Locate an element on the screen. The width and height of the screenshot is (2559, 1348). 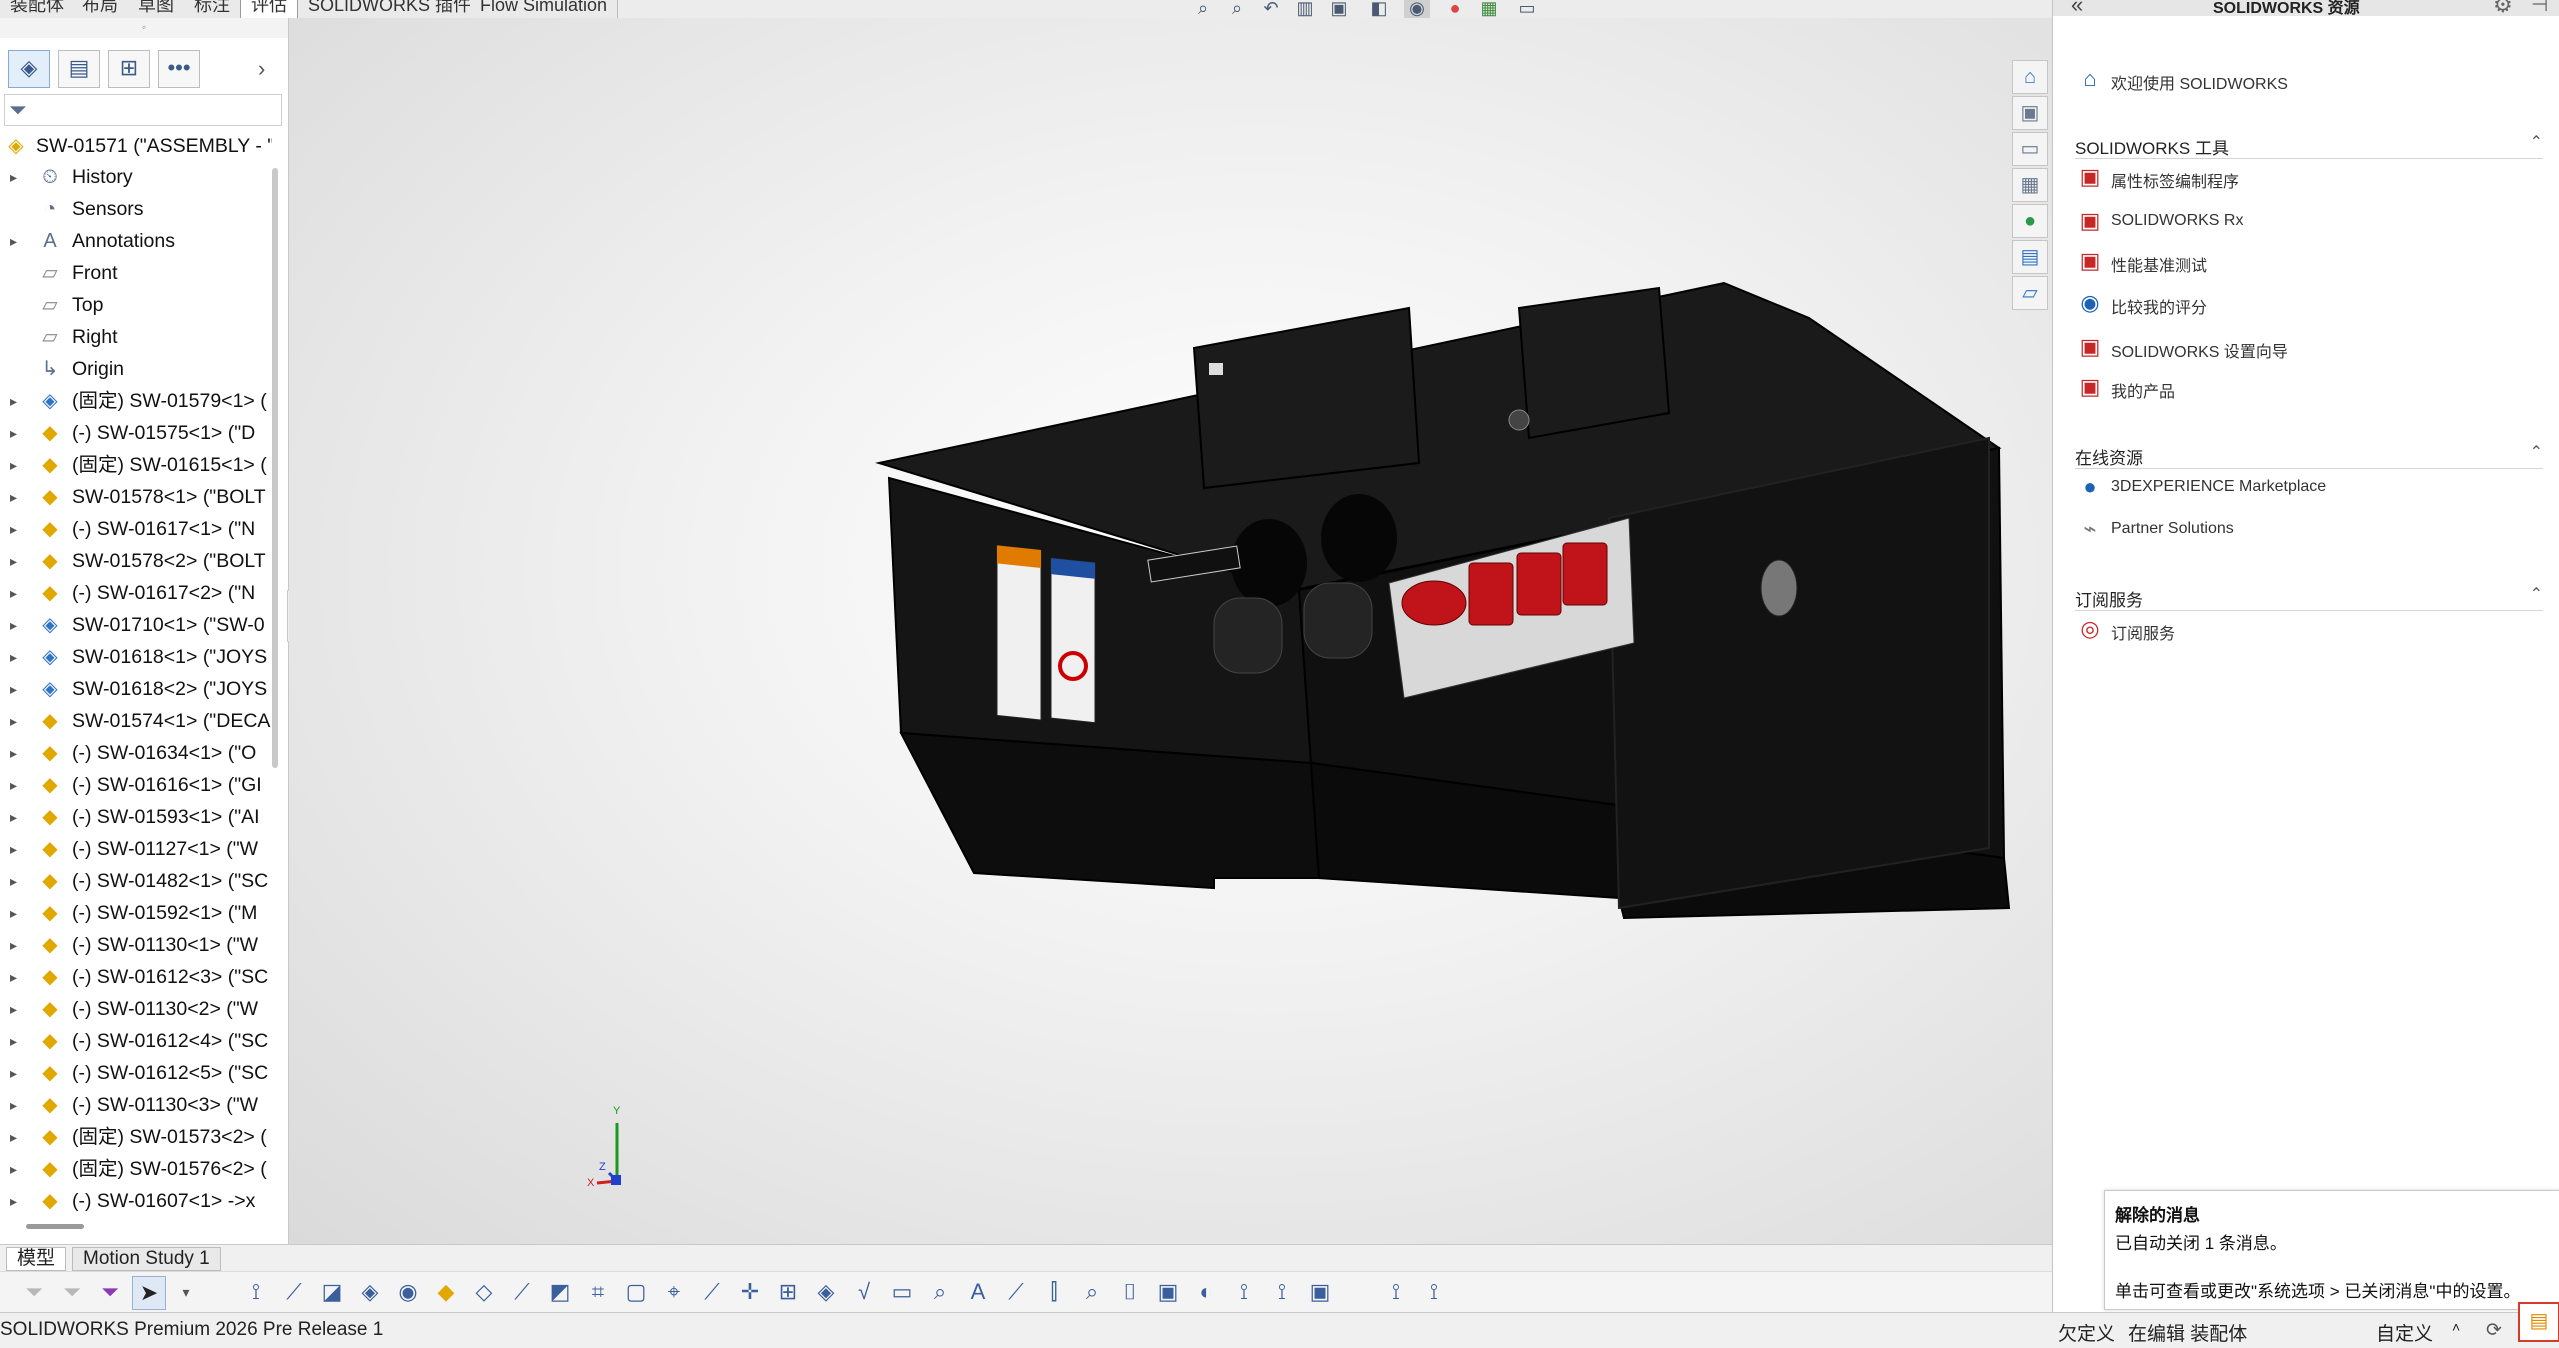
tree-item: ▸ ◆ (-) SW-01593<1> ("AI is located at coordinates (136, 817).